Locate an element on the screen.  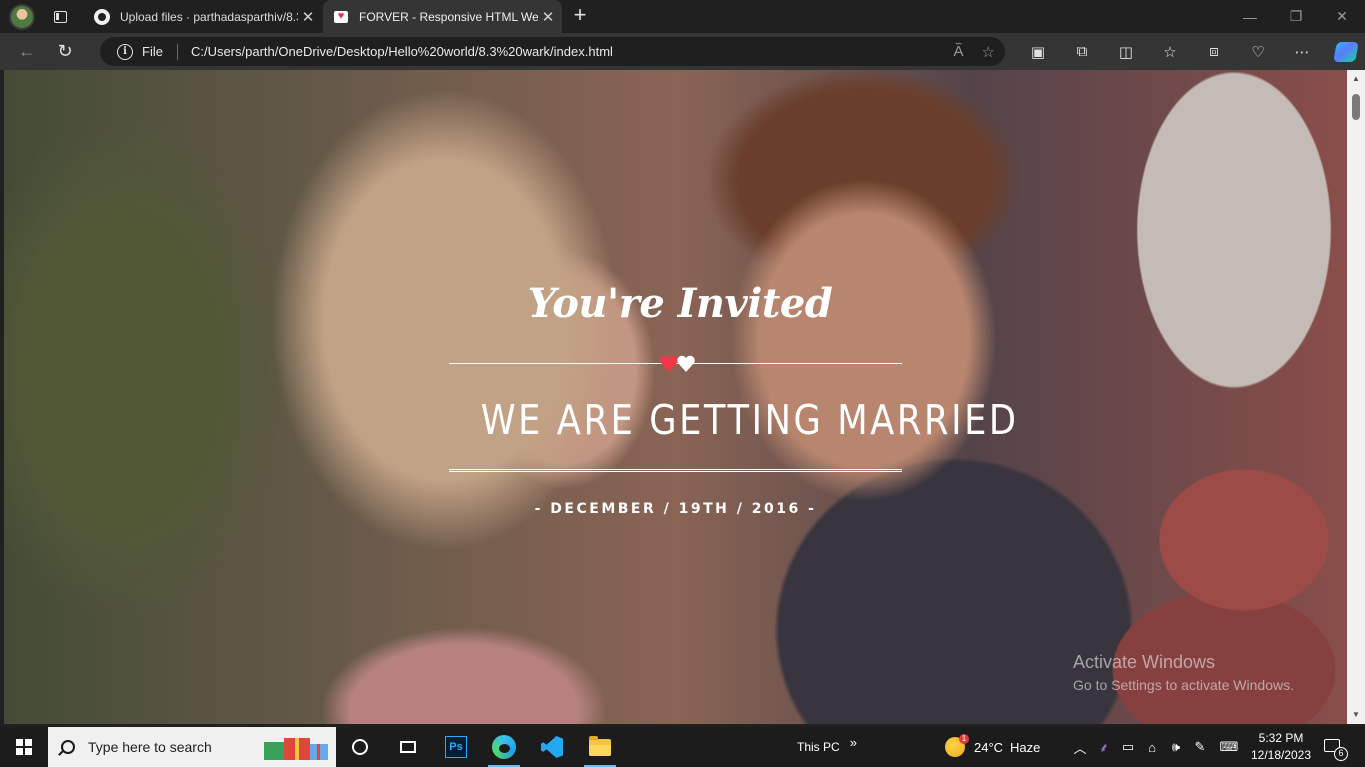
this-pc-toolbar: This PC » is located at coordinates (827, 747).